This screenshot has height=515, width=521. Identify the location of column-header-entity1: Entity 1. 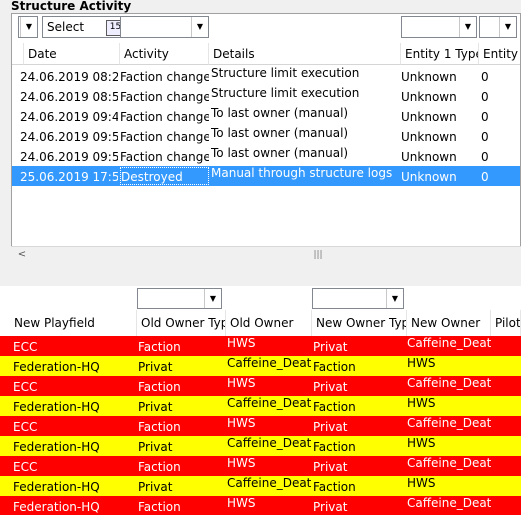
(499, 54).